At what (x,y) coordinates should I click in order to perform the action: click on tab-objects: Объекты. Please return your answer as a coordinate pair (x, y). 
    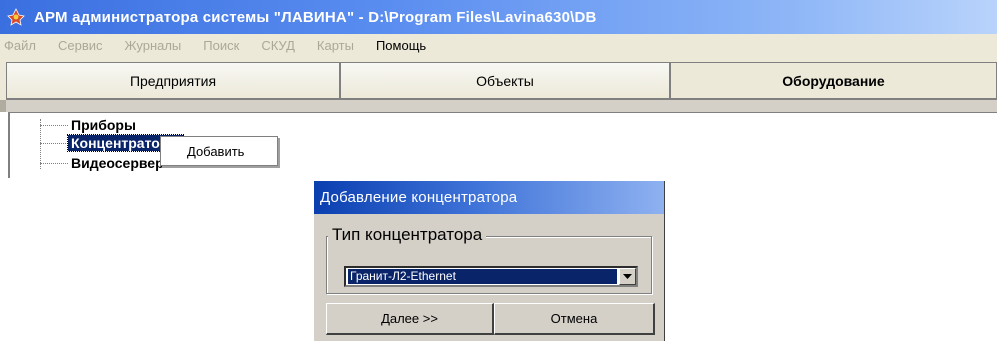
    Looking at the image, I should click on (505, 81).